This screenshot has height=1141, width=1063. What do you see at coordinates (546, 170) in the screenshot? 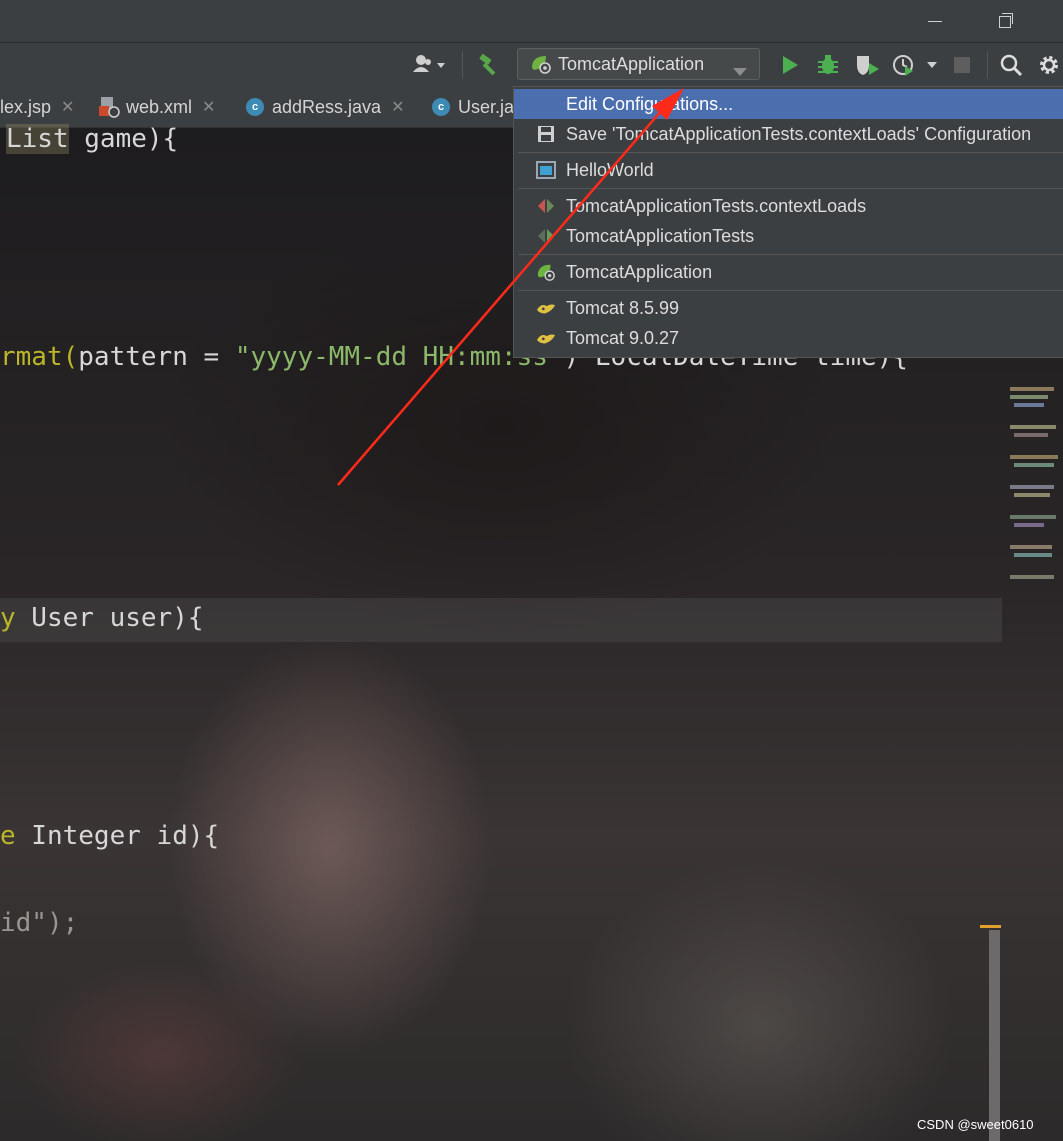
I see `application-icon` at bounding box center [546, 170].